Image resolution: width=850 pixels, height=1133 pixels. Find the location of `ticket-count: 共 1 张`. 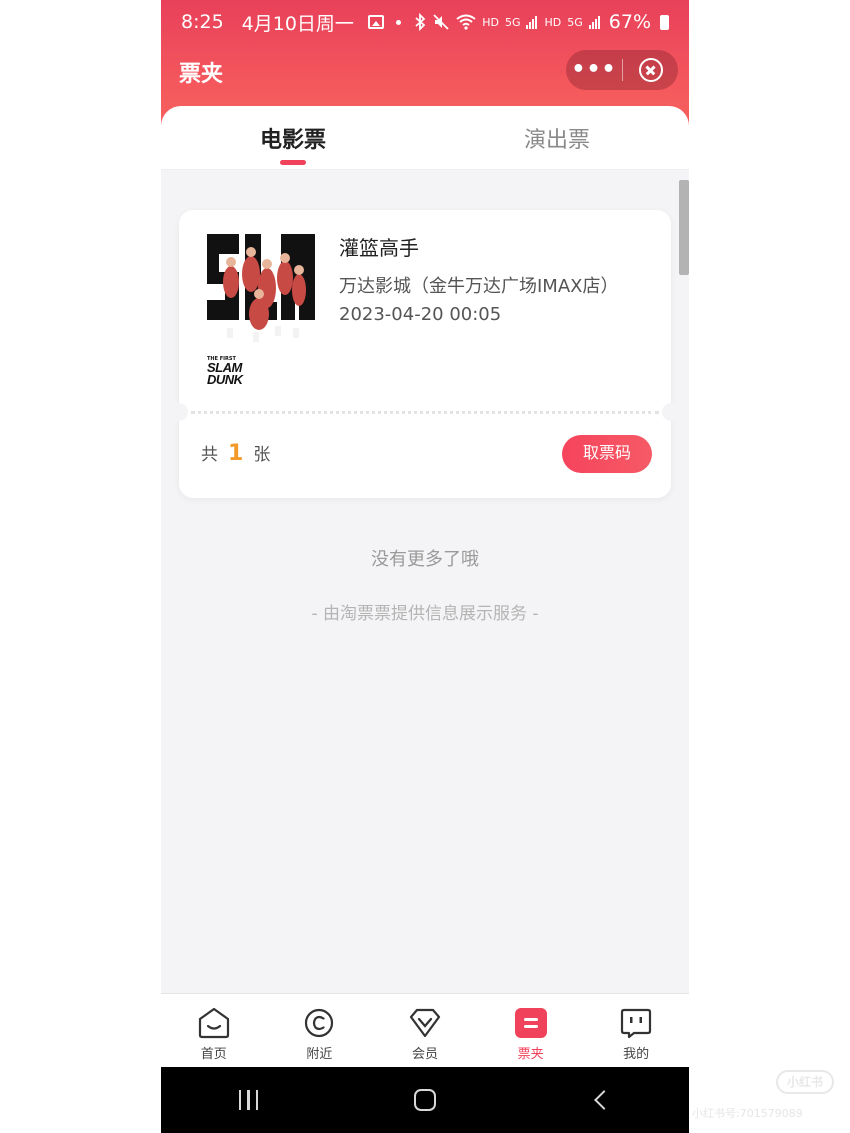

ticket-count: 共 1 张 is located at coordinates (235, 453).